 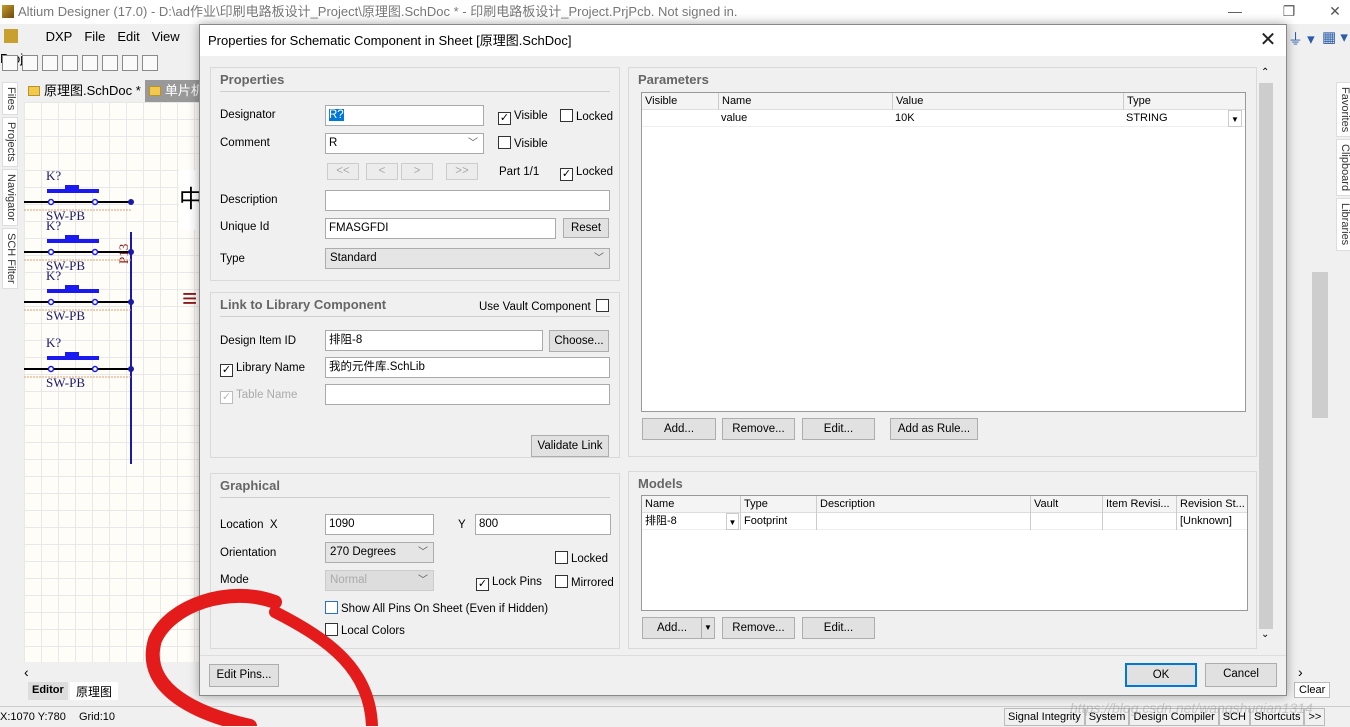 What do you see at coordinates (903, 118) in the screenshot?
I see `param-value: 10K` at bounding box center [903, 118].